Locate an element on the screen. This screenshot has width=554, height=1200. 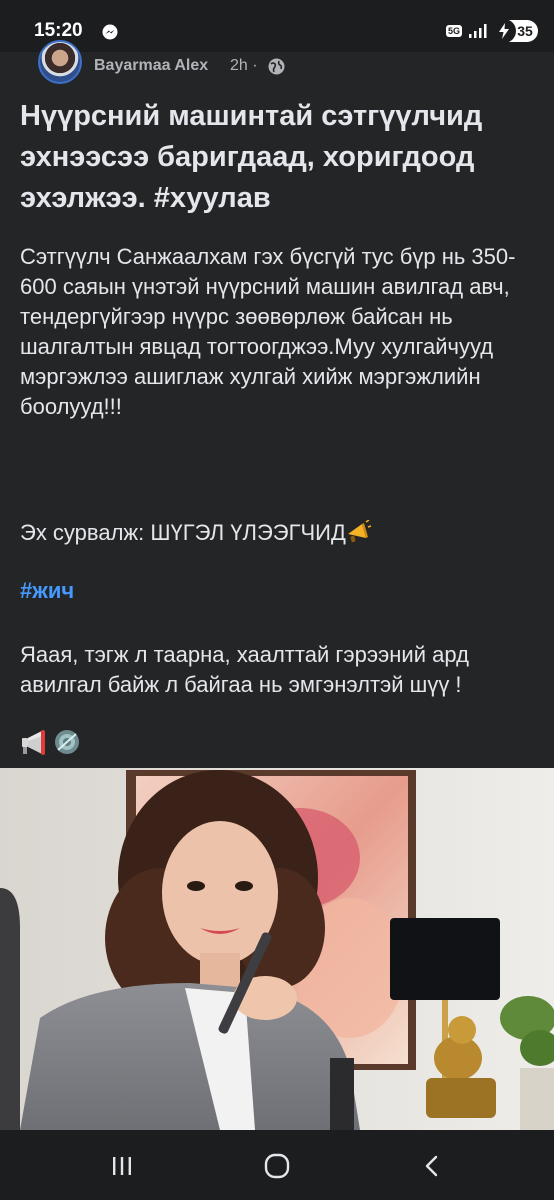
home-button is located at coordinates (277, 1166).